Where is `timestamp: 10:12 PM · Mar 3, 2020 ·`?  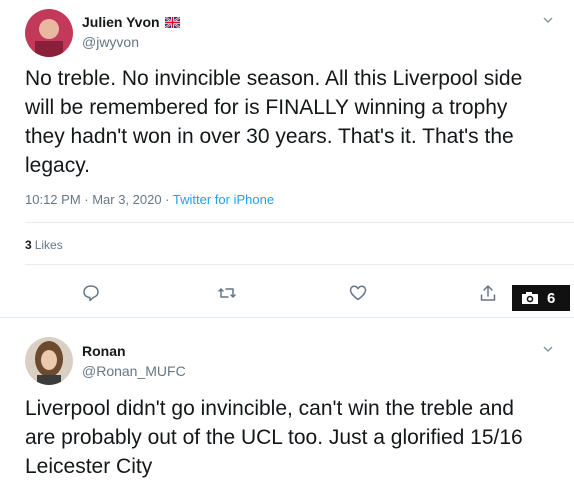
timestamp: 10:12 PM · Mar 3, 2020 · is located at coordinates (99, 199).